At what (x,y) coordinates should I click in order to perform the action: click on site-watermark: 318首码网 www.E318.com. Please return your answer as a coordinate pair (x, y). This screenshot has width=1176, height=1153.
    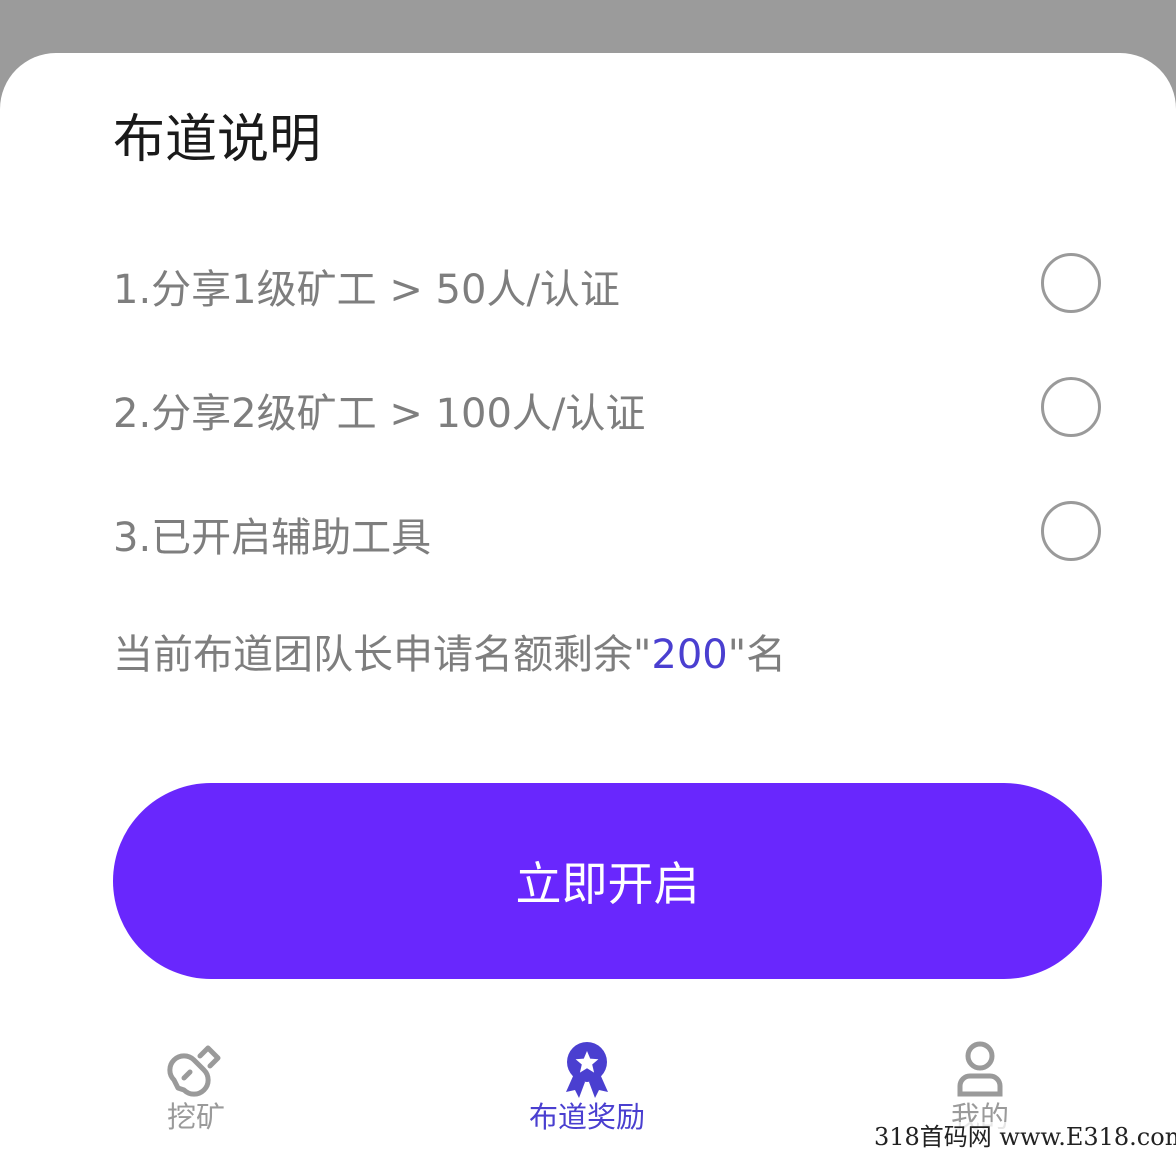
    Looking at the image, I should click on (1023, 1137).